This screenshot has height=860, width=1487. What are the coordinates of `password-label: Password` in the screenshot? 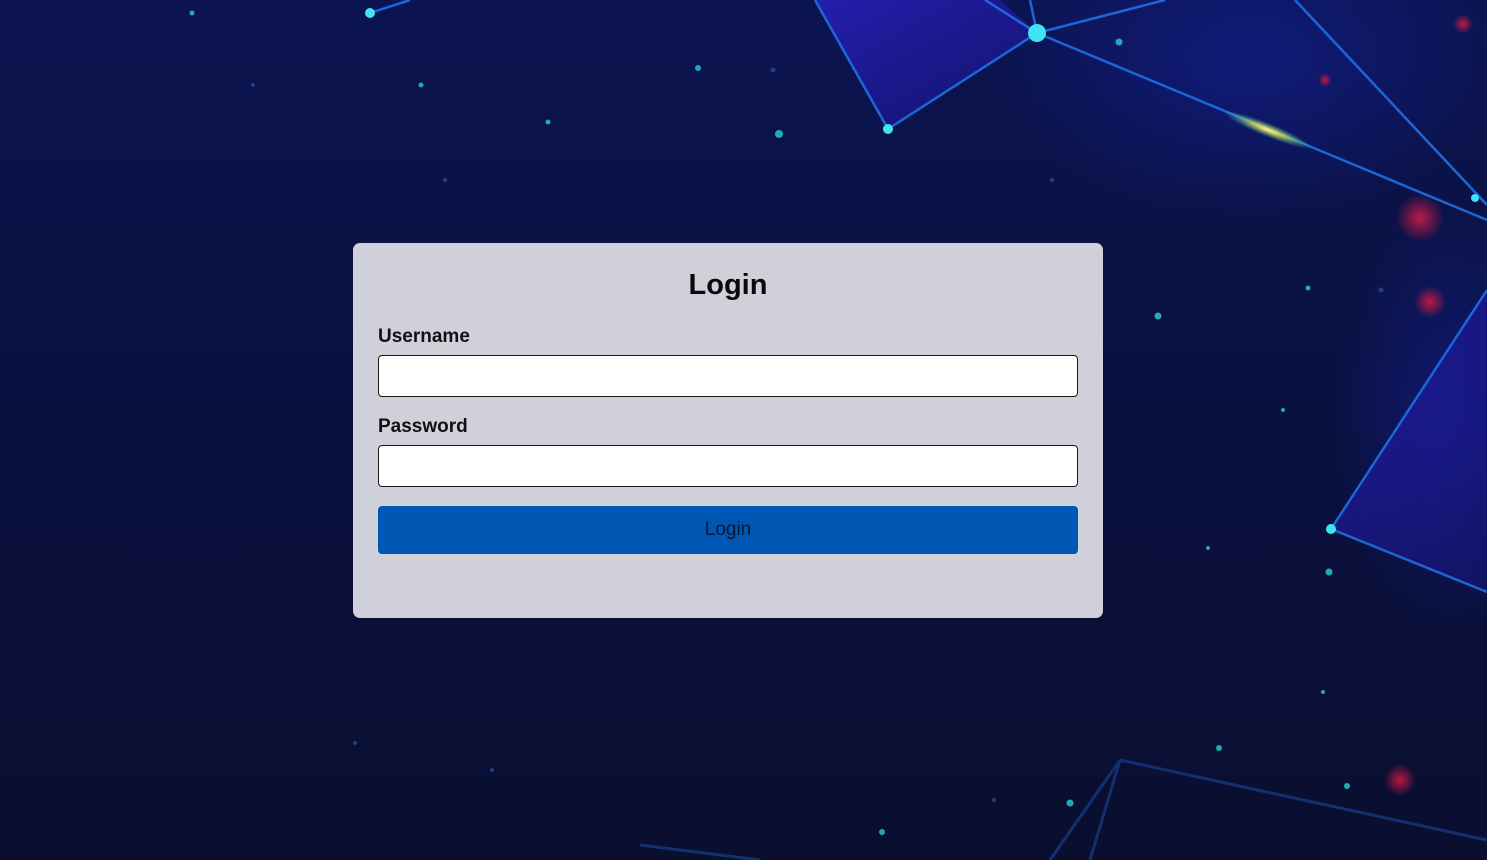 It's located at (423, 426).